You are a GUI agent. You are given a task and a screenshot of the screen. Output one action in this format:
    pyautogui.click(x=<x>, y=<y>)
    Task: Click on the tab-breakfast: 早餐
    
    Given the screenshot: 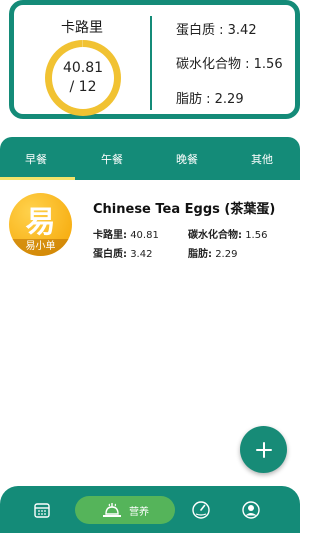 What is the action you would take?
    pyautogui.click(x=36, y=159)
    